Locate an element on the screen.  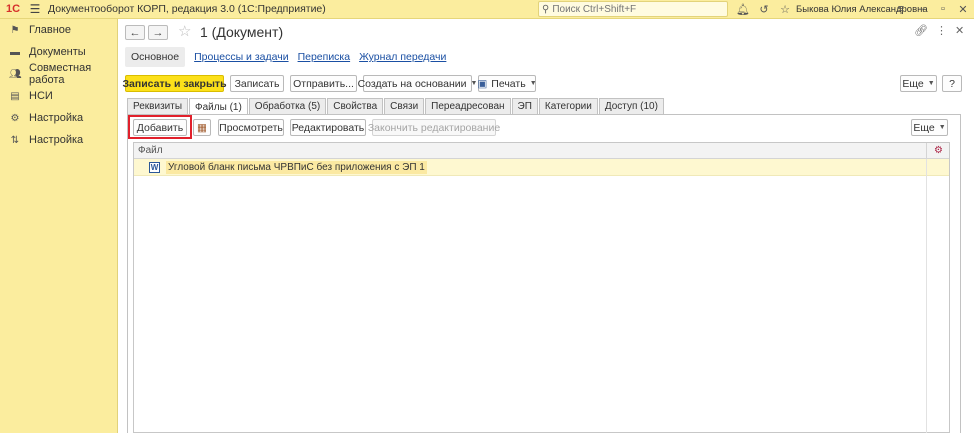
printer-icon: ▣ is located at coordinates (482, 83).